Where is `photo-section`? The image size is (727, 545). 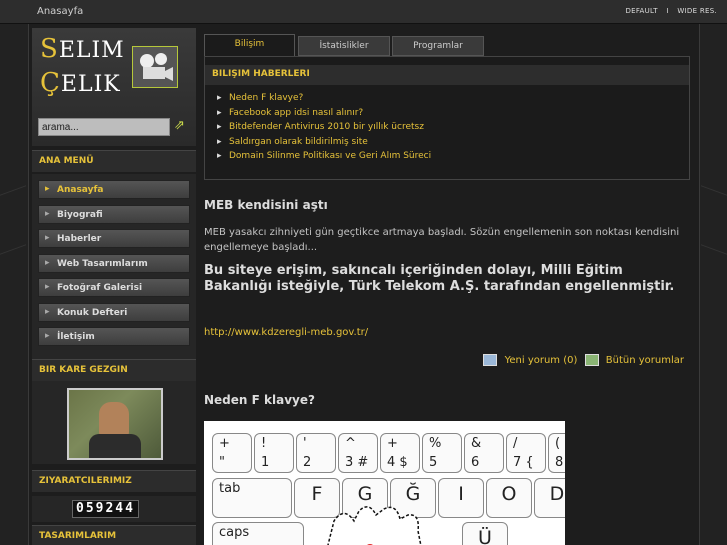
photo-section is located at coordinates (114, 423).